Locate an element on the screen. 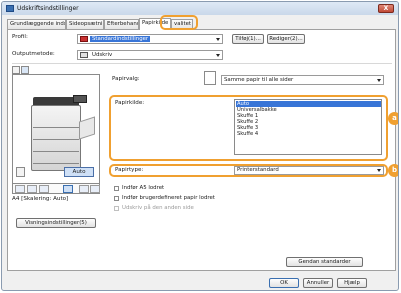 The height and width of the screenshot is (293, 401). finishing-icon is located at coordinates (84, 189).